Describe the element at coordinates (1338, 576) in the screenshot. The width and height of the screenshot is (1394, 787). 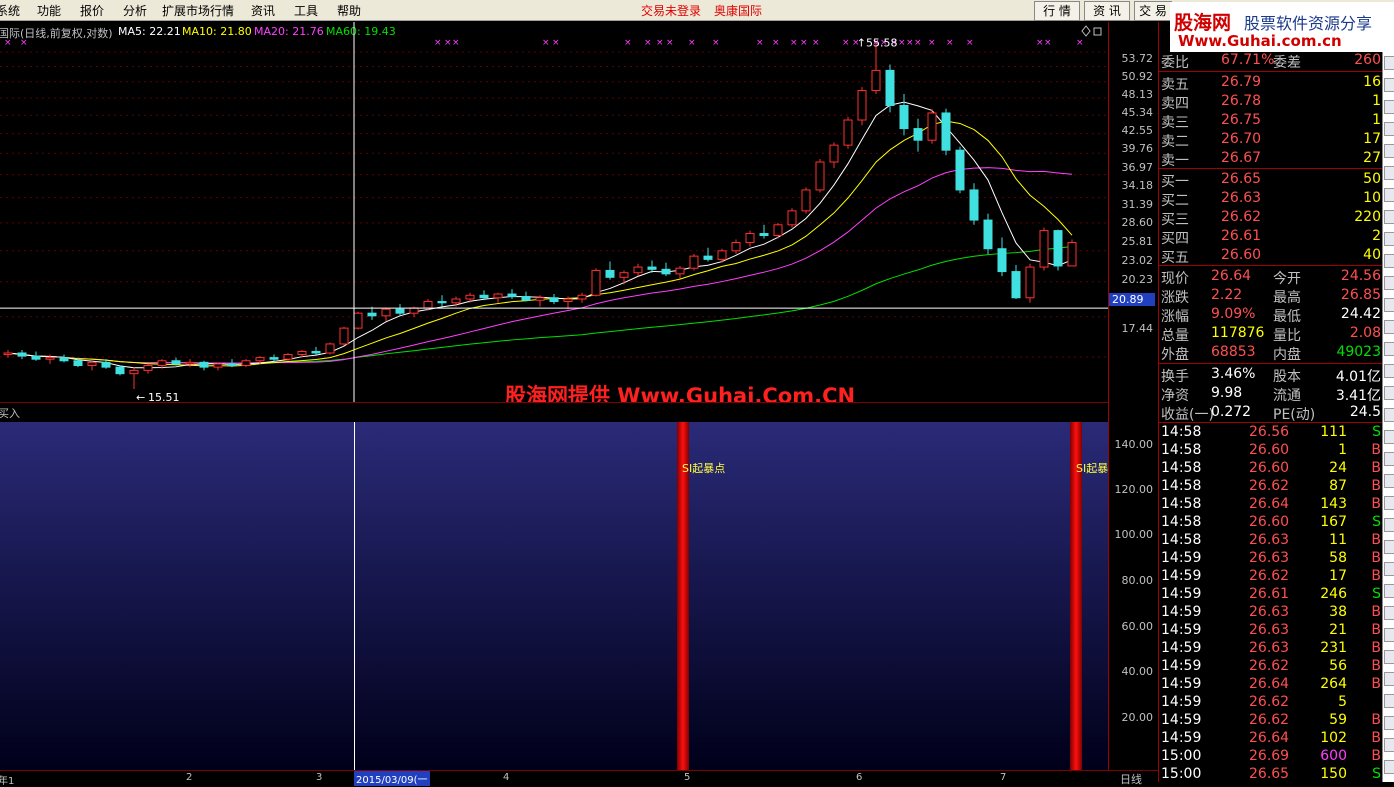
I see `tick-volume: 17` at that location.